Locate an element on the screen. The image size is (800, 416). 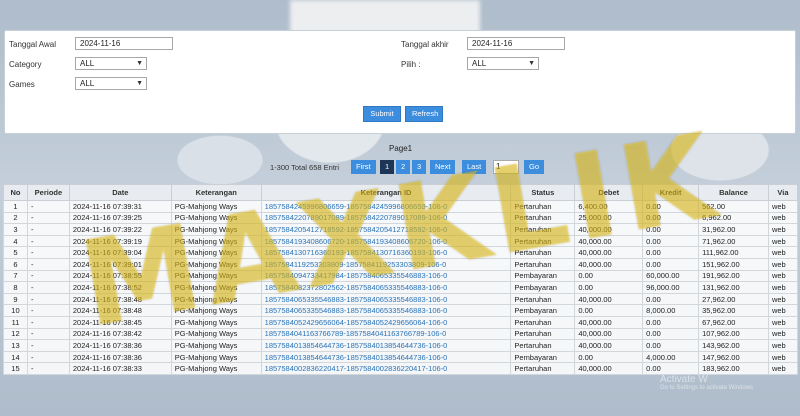
table-cell: 60,000.00 is located at coordinates (671, 276).